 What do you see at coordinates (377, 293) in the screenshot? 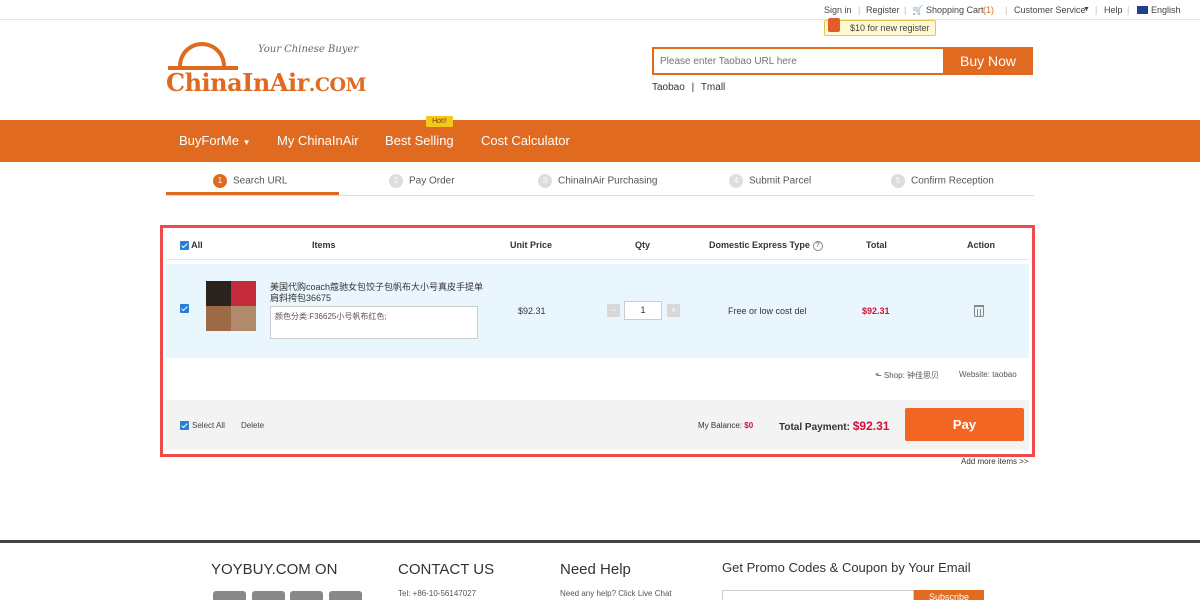
I see `product-title: 美国代购coach蔻驰女包饺子包帆布大小号真皮手提单肩斜挎包36675` at bounding box center [377, 293].